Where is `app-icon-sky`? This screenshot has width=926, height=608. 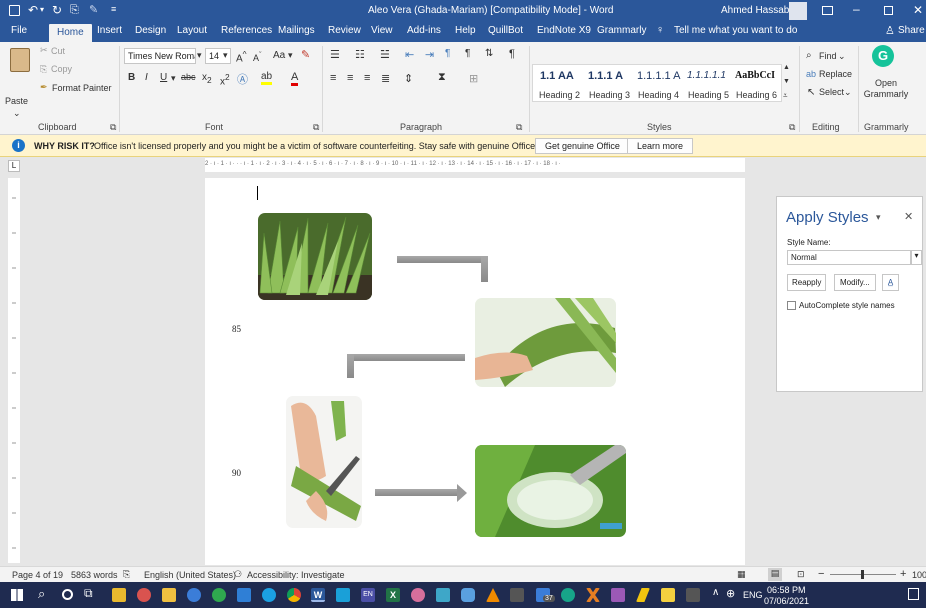 app-icon-sky is located at coordinates (343, 595).